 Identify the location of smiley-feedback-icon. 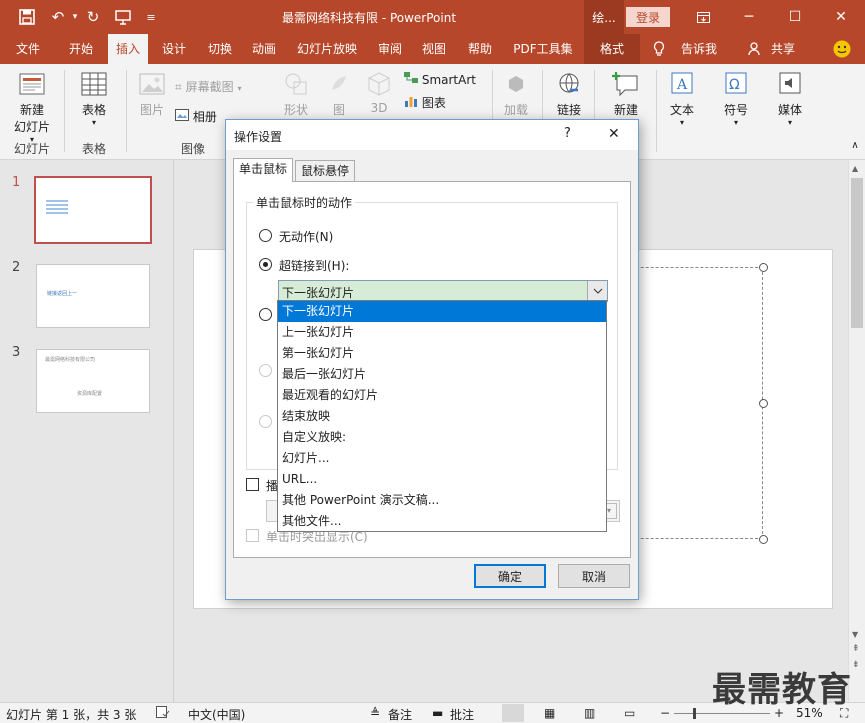
(842, 49).